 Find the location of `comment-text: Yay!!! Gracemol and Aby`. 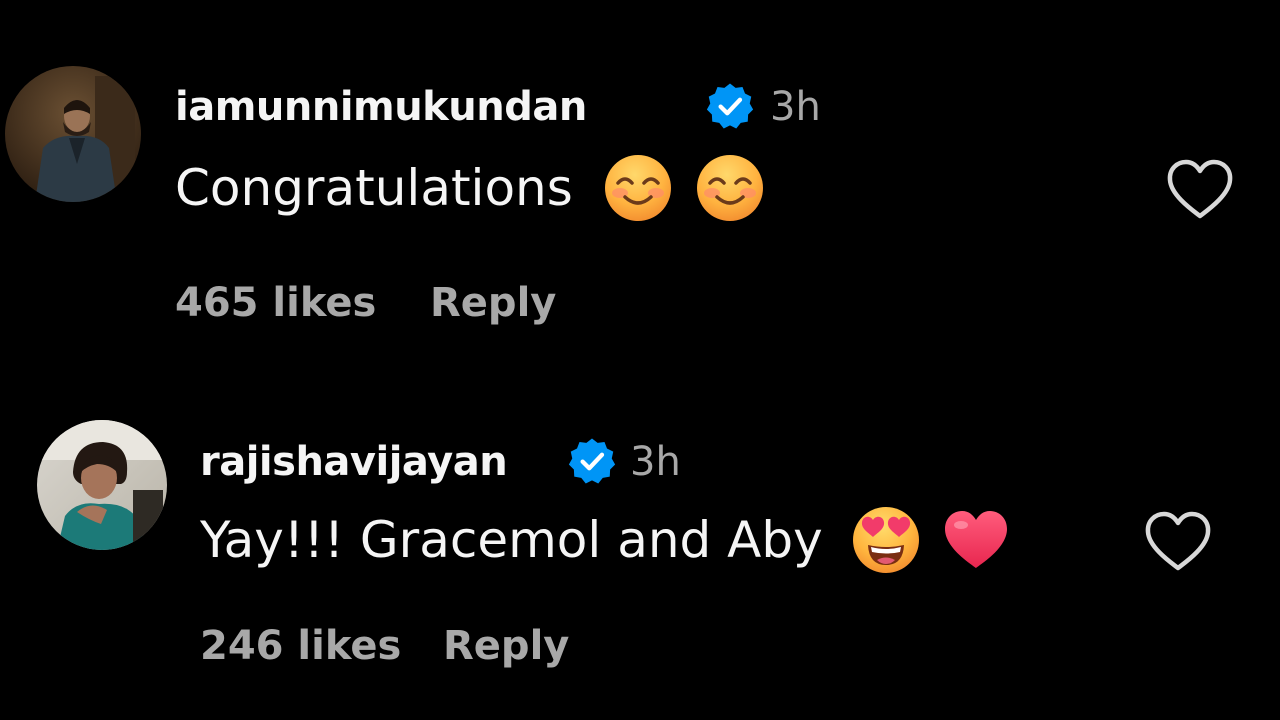

comment-text: Yay!!! Gracemol and Aby is located at coordinates (511, 540).